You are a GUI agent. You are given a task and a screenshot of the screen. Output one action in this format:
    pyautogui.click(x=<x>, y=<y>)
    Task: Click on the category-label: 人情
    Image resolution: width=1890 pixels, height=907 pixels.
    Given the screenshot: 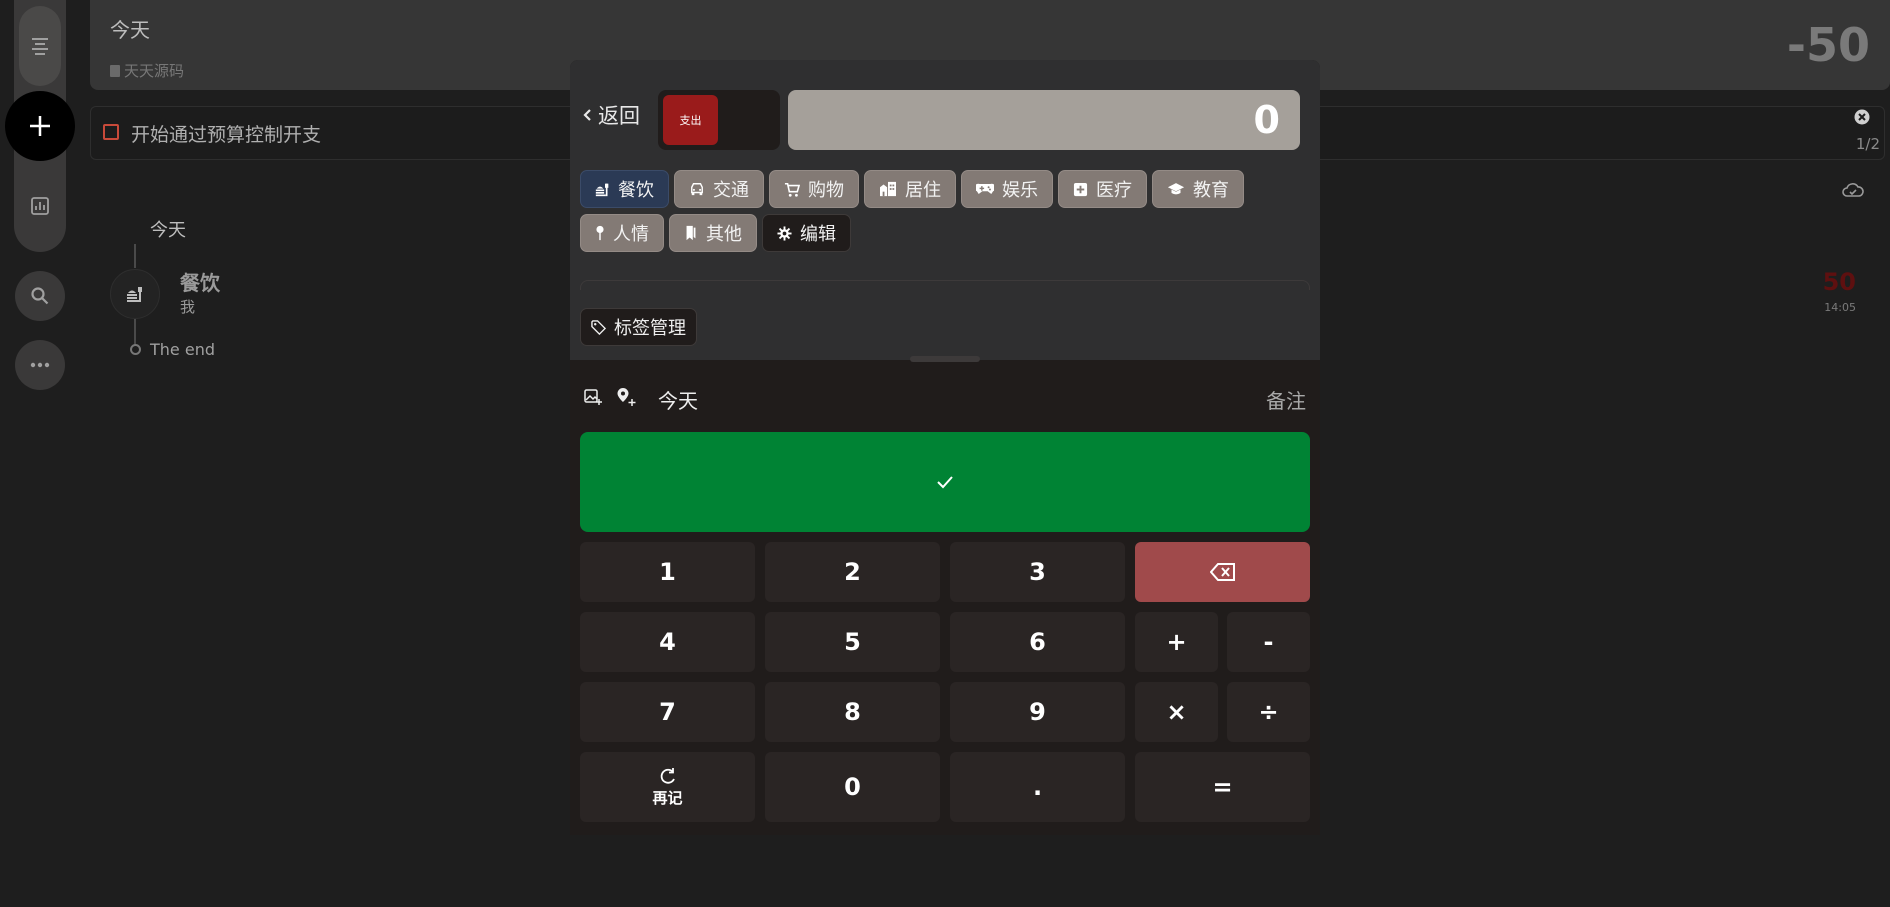 What is the action you would take?
    pyautogui.click(x=631, y=234)
    